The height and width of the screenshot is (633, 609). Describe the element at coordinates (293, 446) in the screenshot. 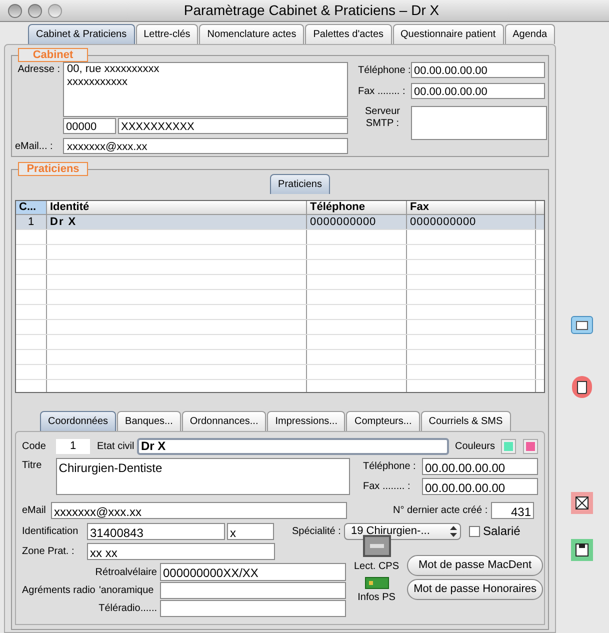

I see `civil-status-field: Dr X` at that location.